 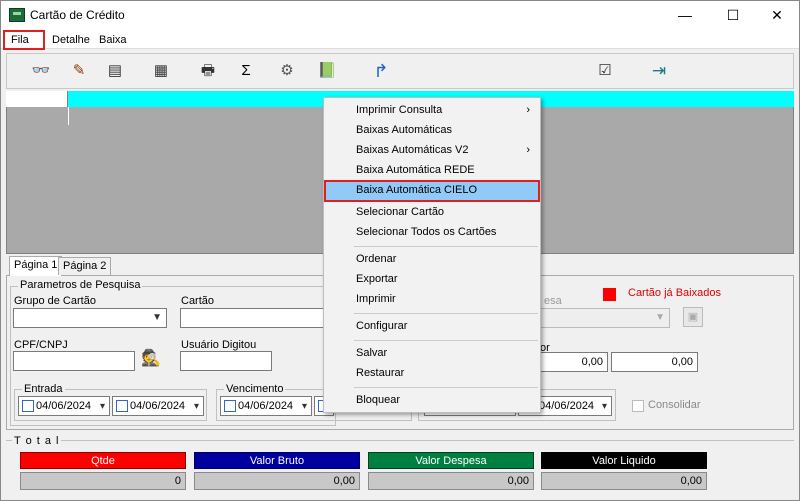 What do you see at coordinates (432, 299) in the screenshot?
I see `menu-imprimir: Imprimir` at bounding box center [432, 299].